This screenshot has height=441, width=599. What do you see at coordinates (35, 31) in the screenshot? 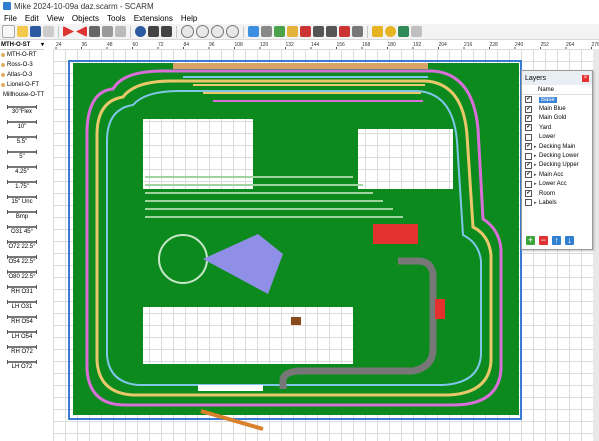
I see `save-icon` at bounding box center [35, 31].